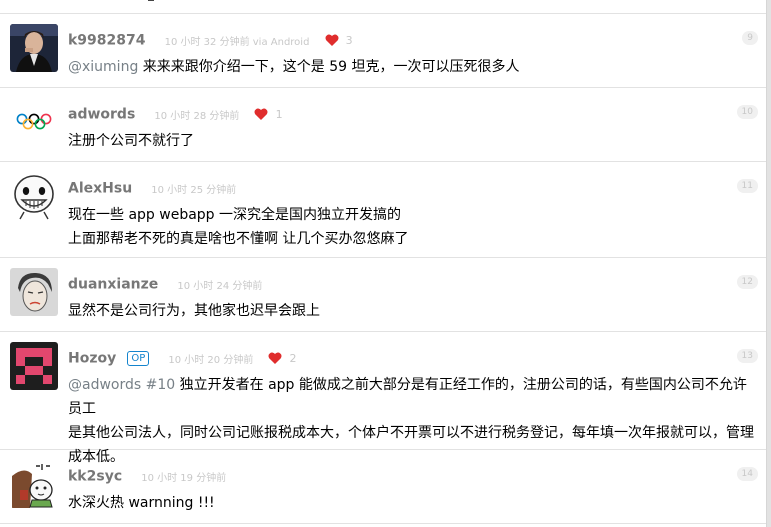 Image resolution: width=771 pixels, height=527 pixels. I want to click on reply-meta: adwords 10 小时 28 分钟前 1, so click(175, 114).